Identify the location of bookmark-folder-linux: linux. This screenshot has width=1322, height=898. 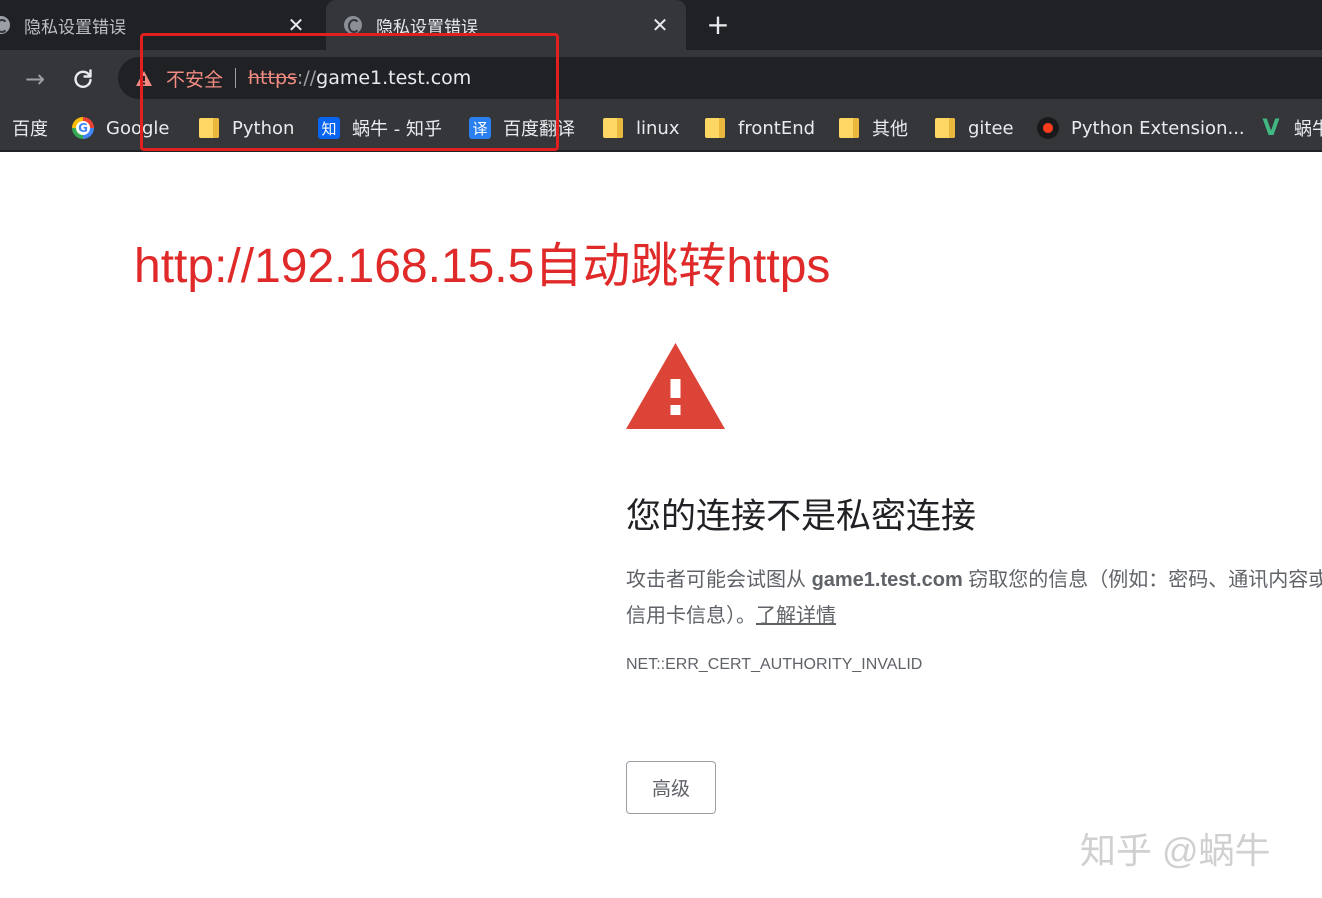
(640, 128).